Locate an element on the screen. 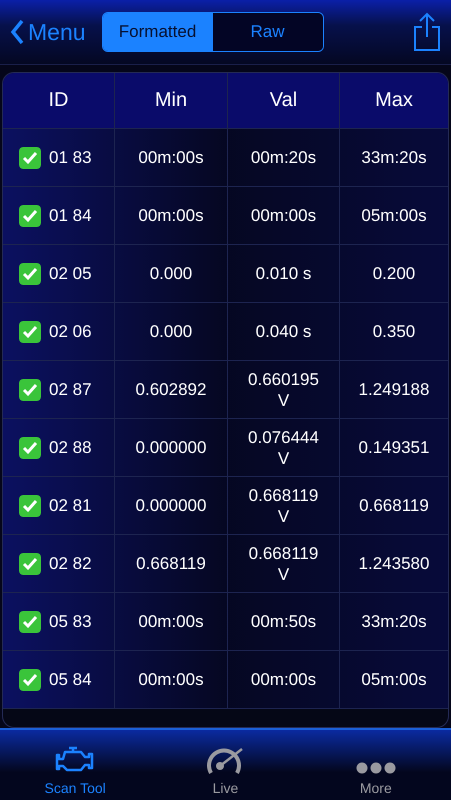 The image size is (451, 800). tab-bar-item: Live is located at coordinates (225, 765).